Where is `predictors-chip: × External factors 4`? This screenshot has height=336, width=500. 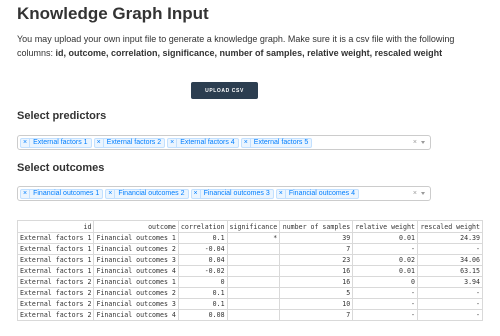 predictors-chip: × External factors 4 is located at coordinates (203, 142).